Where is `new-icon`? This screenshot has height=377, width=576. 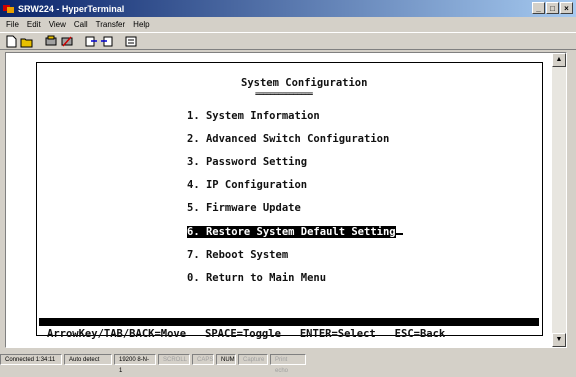 new-icon is located at coordinates (11, 41).